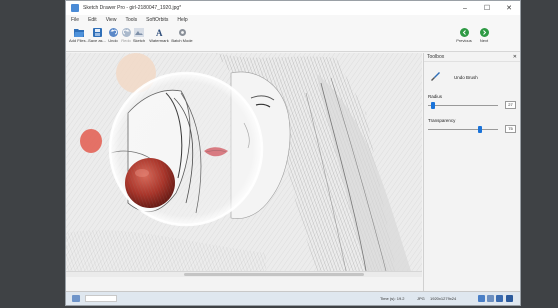 This screenshot has width=558, height=308. Describe the element at coordinates (464, 40) in the screenshot. I see `previous-label: Previous` at that location.